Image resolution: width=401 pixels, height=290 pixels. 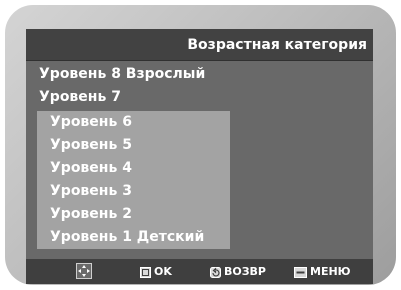 I want to click on menu-item-level-1: Уровень 1 Детский, so click(x=133, y=237).